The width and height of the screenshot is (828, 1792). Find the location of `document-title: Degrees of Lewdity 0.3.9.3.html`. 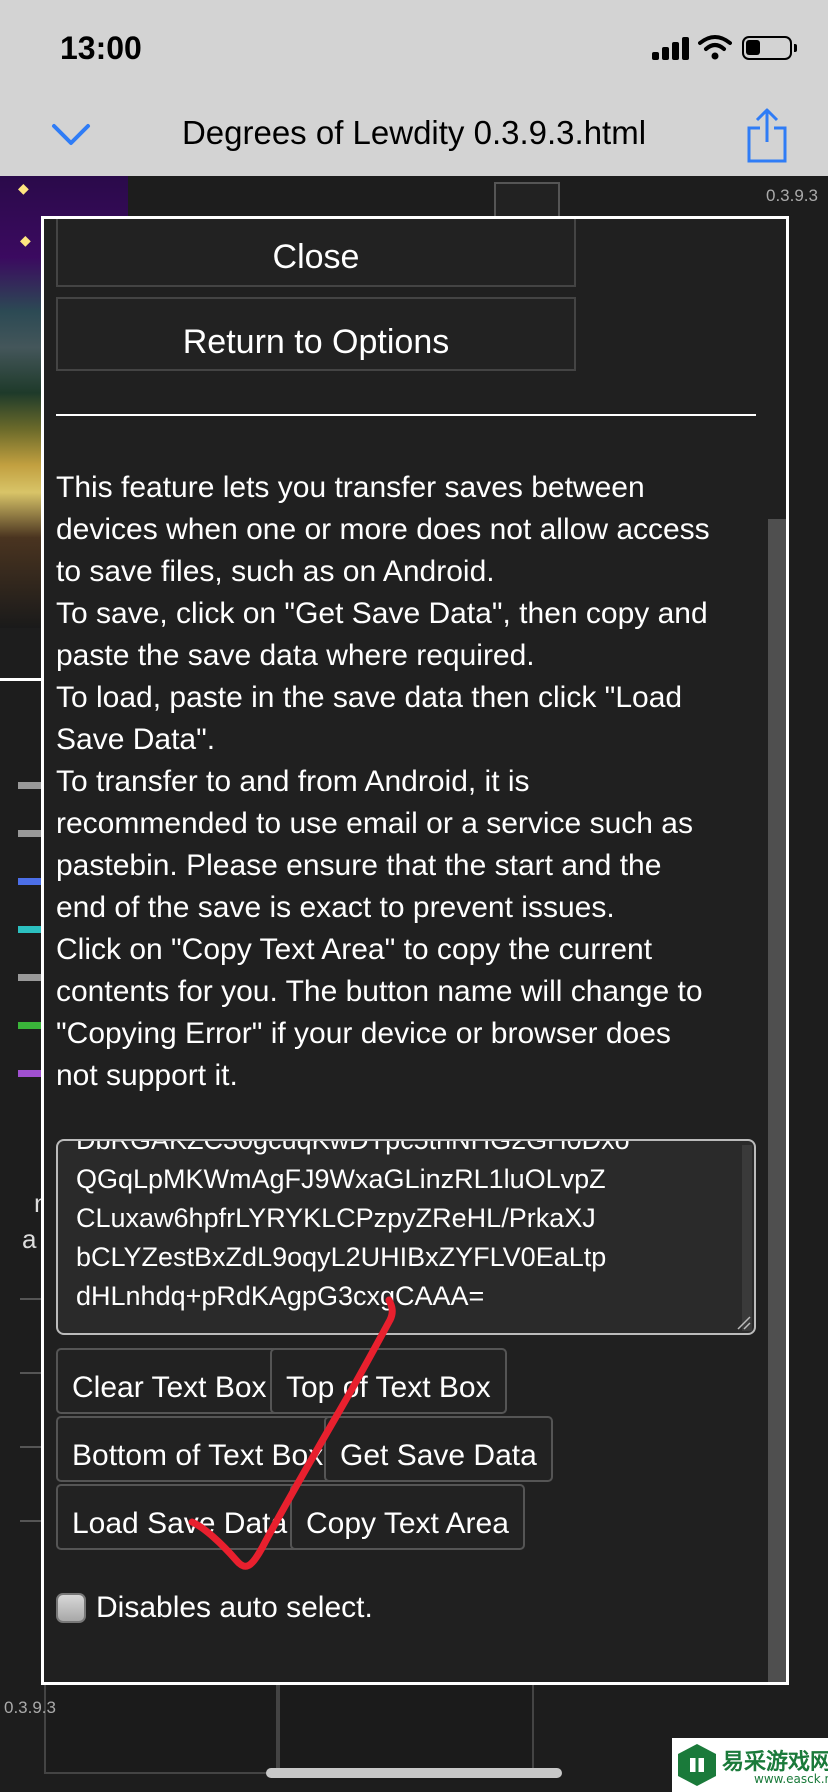

document-title: Degrees of Lewdity 0.3.9.3.html is located at coordinates (414, 132).